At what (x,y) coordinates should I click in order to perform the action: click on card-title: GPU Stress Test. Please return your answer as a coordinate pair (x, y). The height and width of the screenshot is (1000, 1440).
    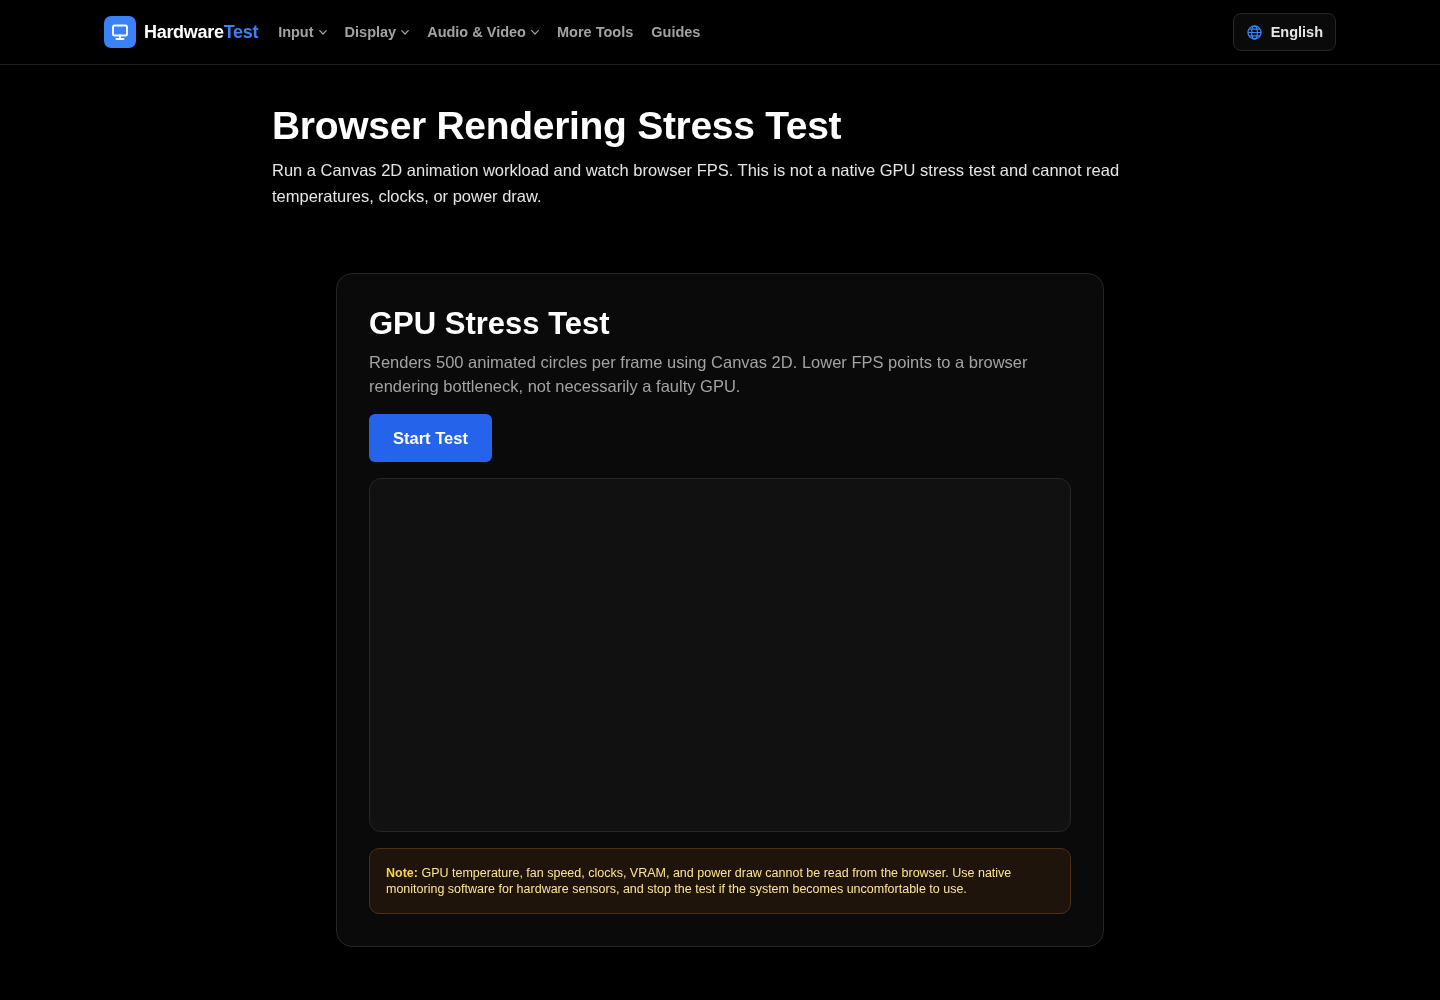
    Looking at the image, I should click on (490, 324).